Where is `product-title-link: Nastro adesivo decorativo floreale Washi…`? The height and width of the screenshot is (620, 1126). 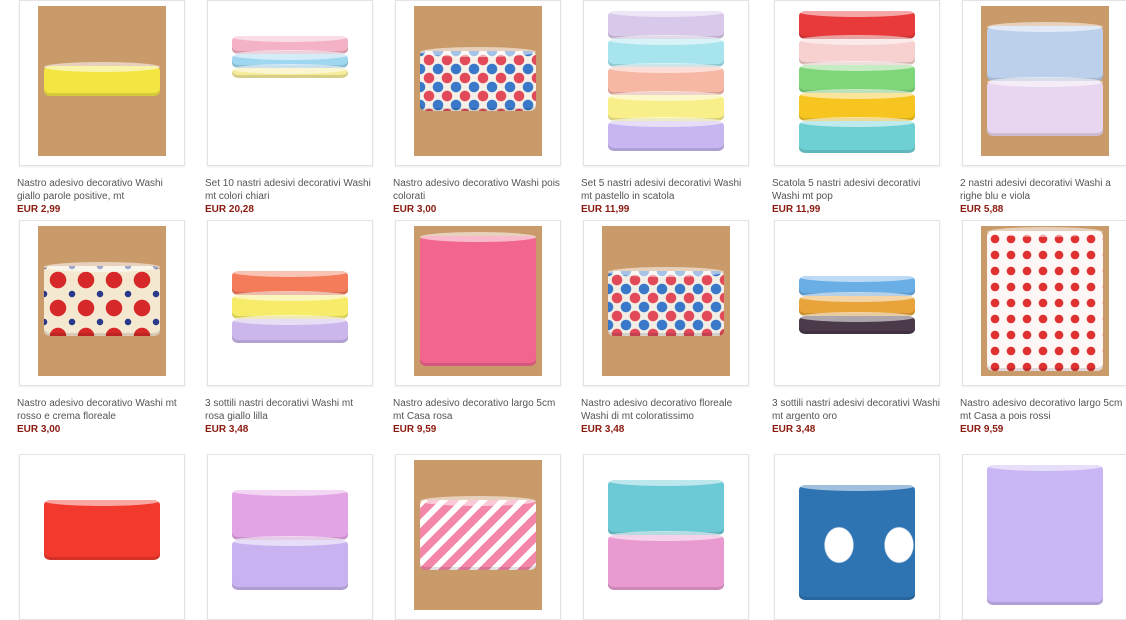
product-title-link: Nastro adesivo decorativo floreale Washi… is located at coordinates (666, 410).